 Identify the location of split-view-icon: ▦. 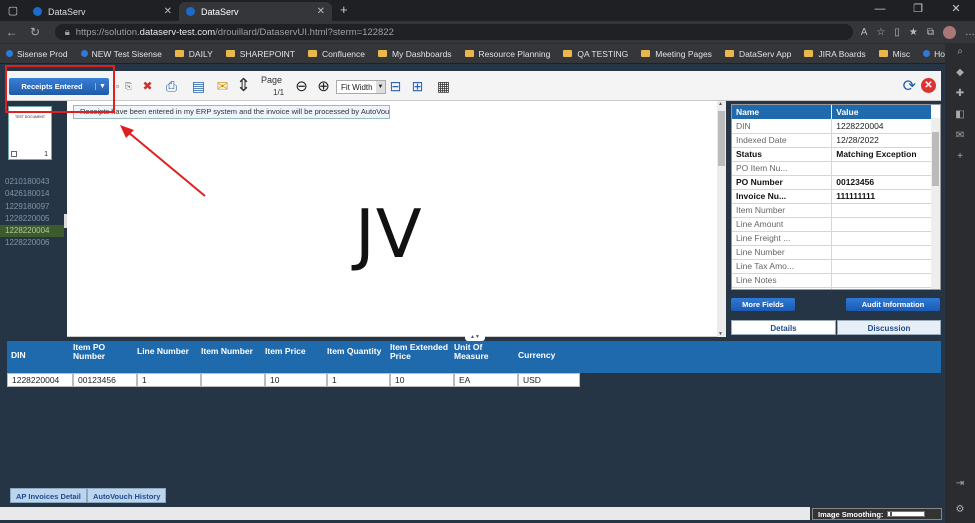
(443, 86).